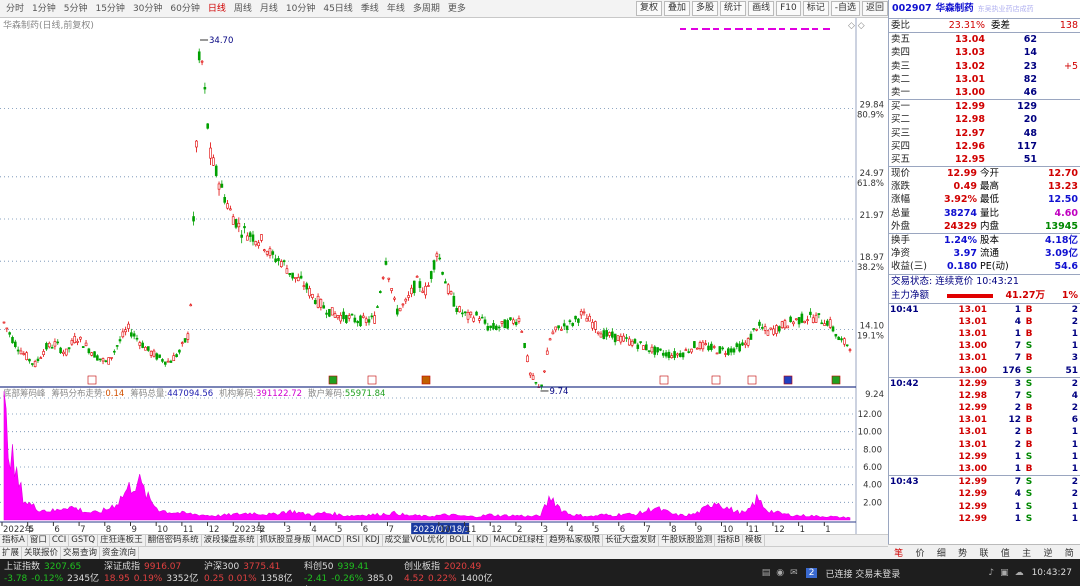 This screenshot has width=1080, height=586. Describe the element at coordinates (794, 573) in the screenshot. I see `message-icon: ✉` at that location.